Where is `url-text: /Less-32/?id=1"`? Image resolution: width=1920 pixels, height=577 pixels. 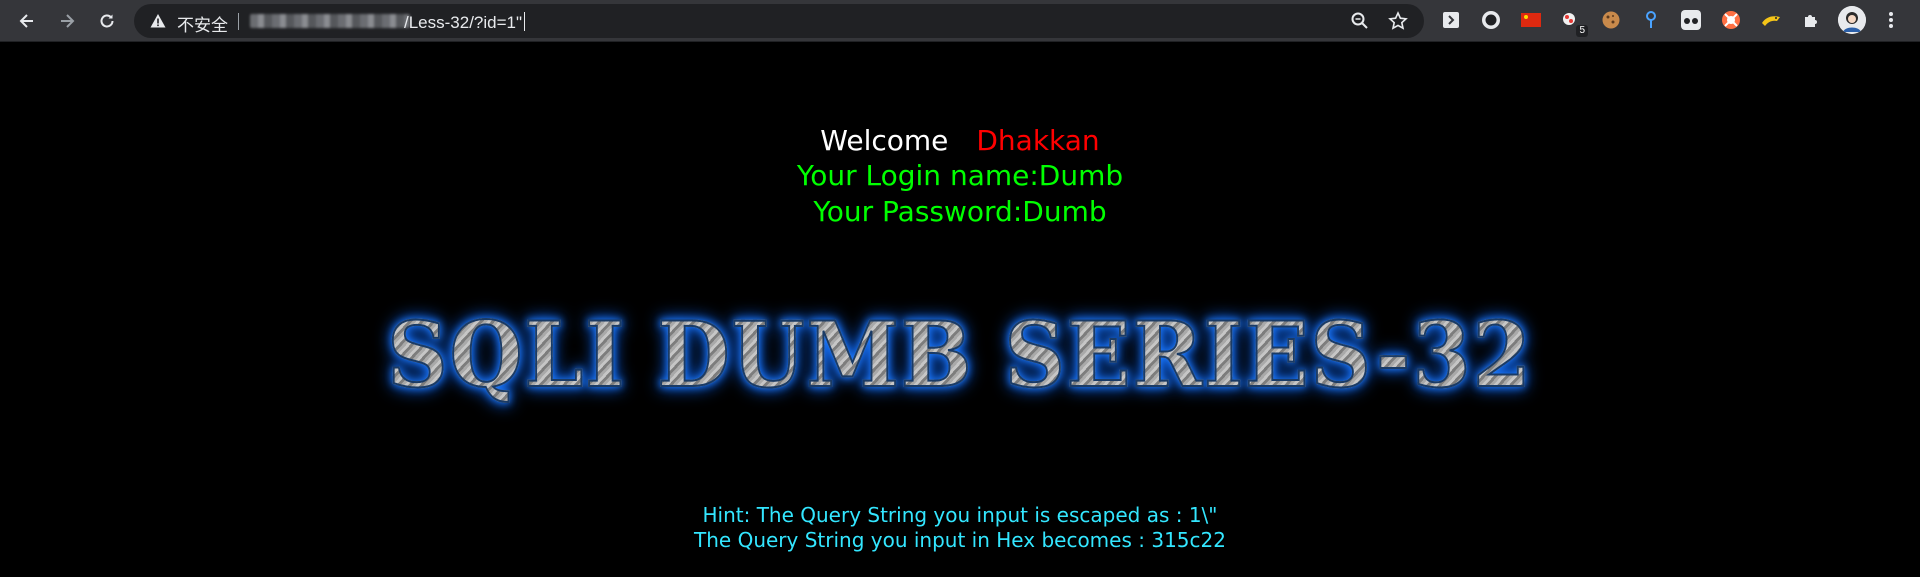
url-text: /Less-32/?id=1" is located at coordinates (465, 22).